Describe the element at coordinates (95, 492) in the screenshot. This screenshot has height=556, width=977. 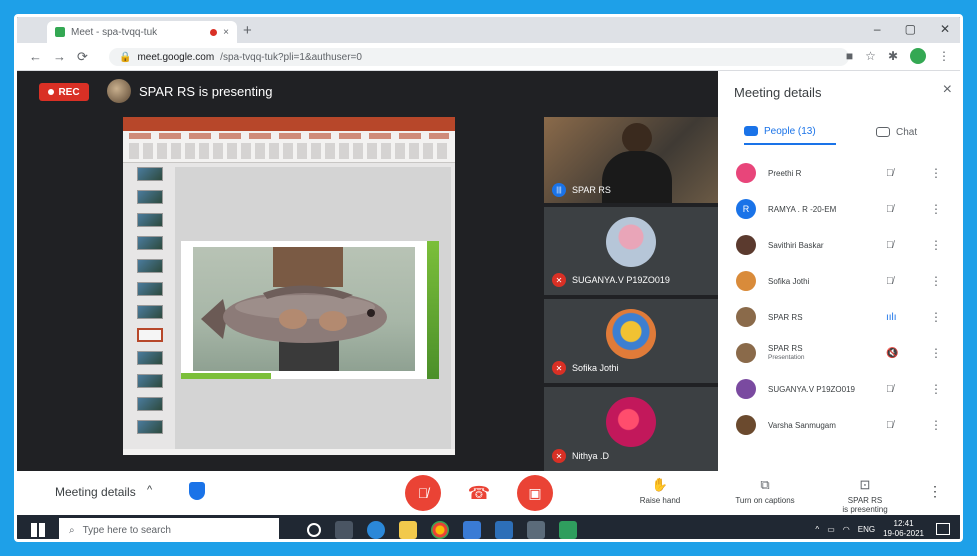
I see `meeting-details-button: Meeting details` at that location.